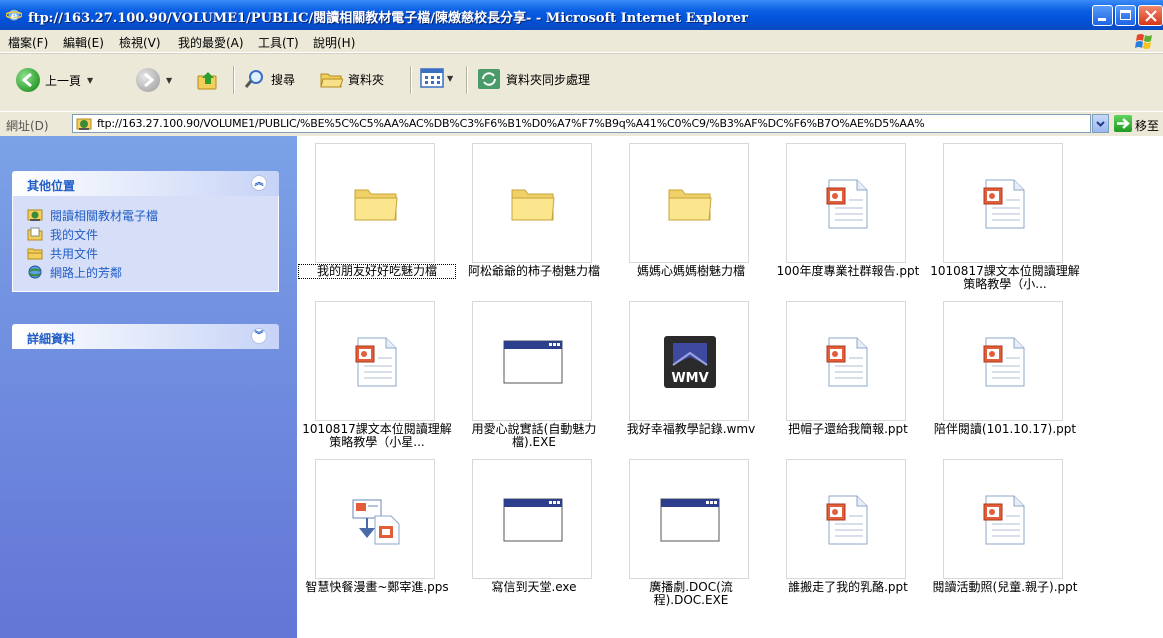 Image resolution: width=1163 pixels, height=638 pixels. I want to click on link-label: 共用文件, so click(74, 253).